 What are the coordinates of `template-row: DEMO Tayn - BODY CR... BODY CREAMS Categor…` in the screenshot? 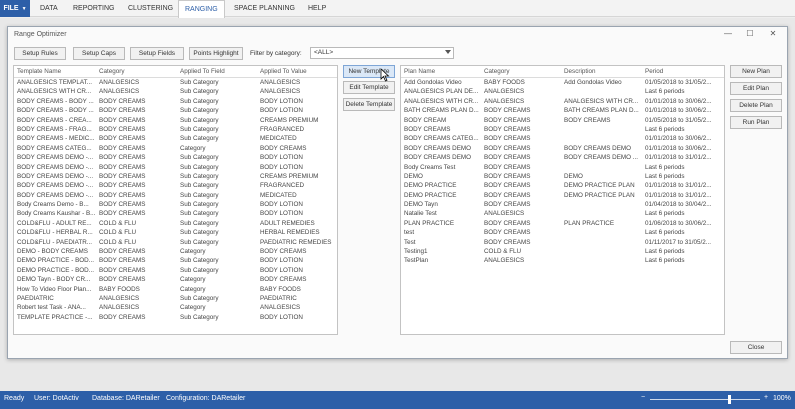 It's located at (175, 279).